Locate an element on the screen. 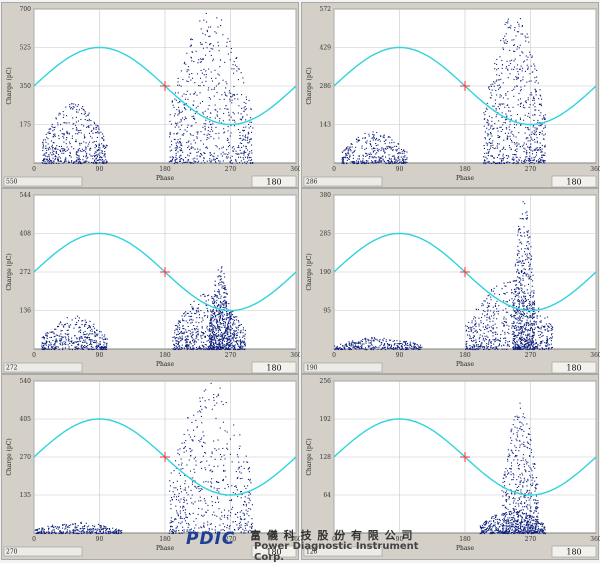 Image resolution: width=600 pixels, height=563 pixels. x-tick-label: 180 is located at coordinates (465, 355).